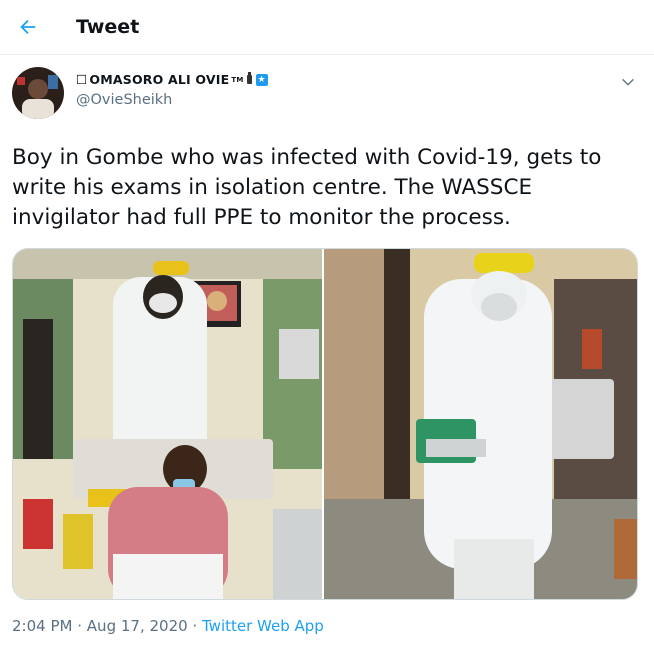 The image size is (654, 652). Describe the element at coordinates (137, 626) in the screenshot. I see `tweet-date: Aug 17, 2020` at that location.